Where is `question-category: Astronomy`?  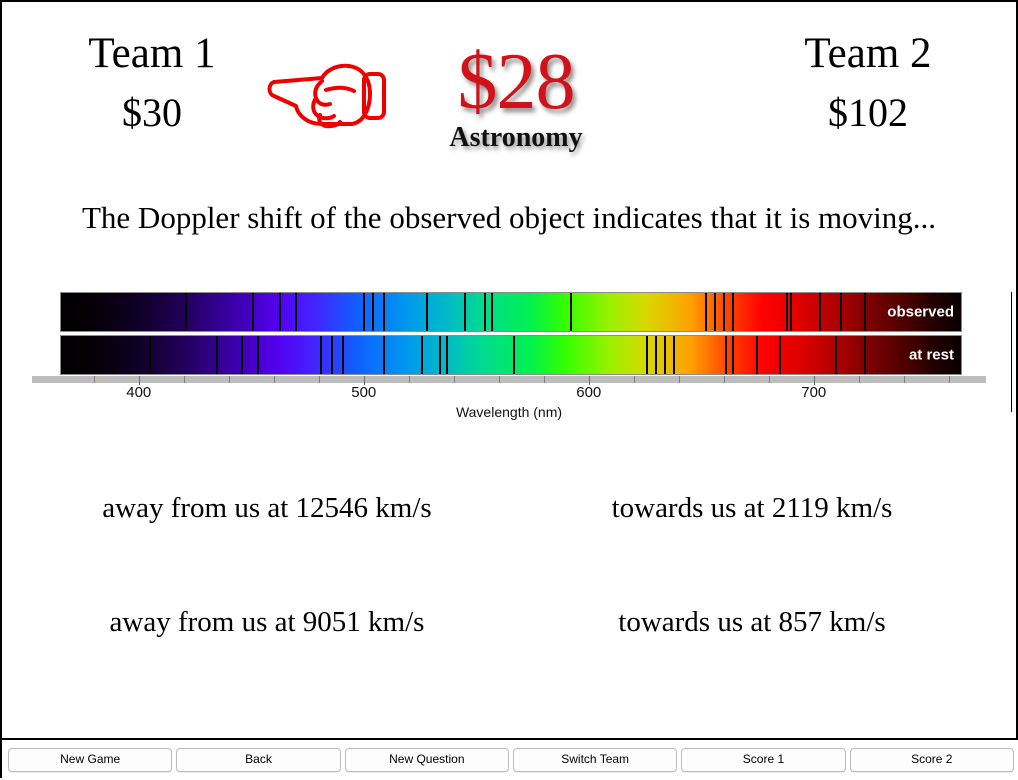
question-category: Astronomy is located at coordinates (516, 137).